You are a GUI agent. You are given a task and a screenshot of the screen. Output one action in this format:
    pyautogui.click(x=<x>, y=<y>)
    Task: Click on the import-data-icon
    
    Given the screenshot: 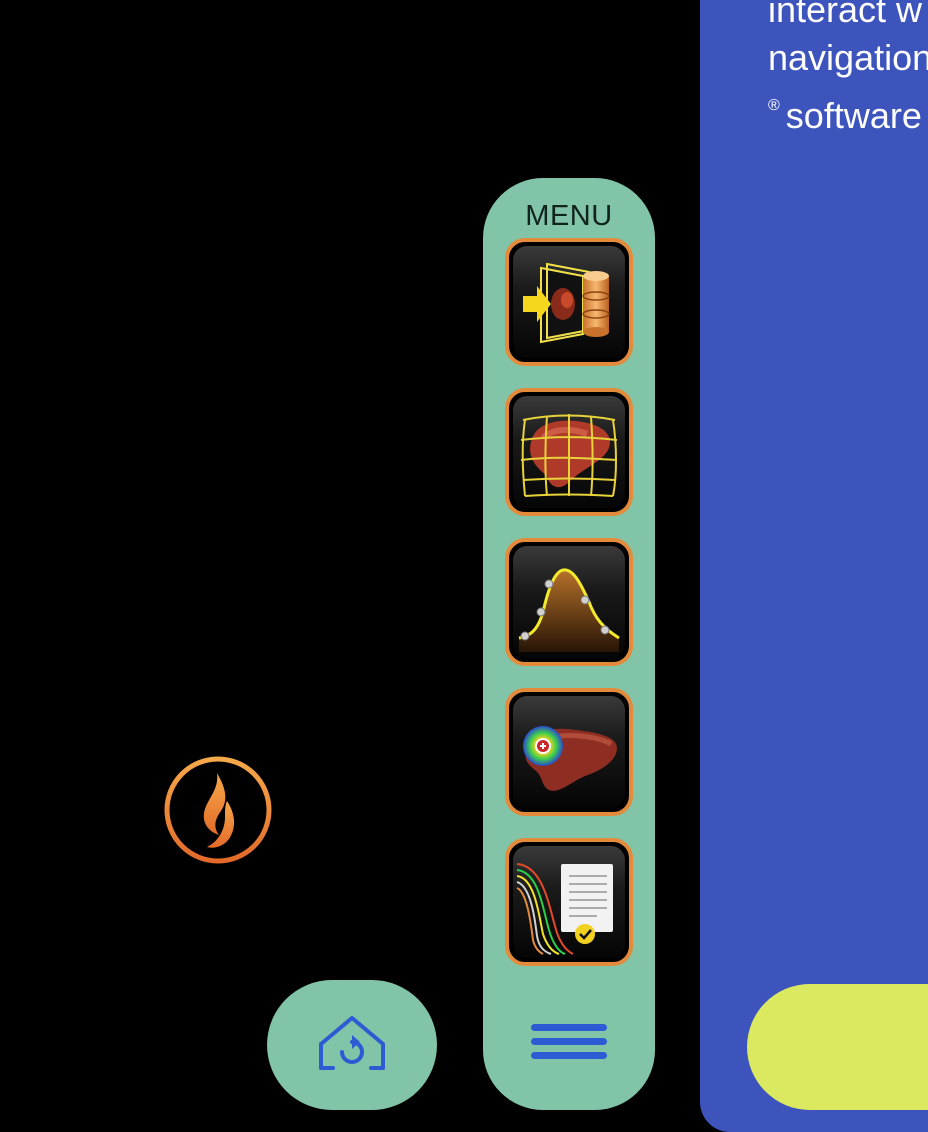 What is the action you would take?
    pyautogui.click(x=569, y=302)
    